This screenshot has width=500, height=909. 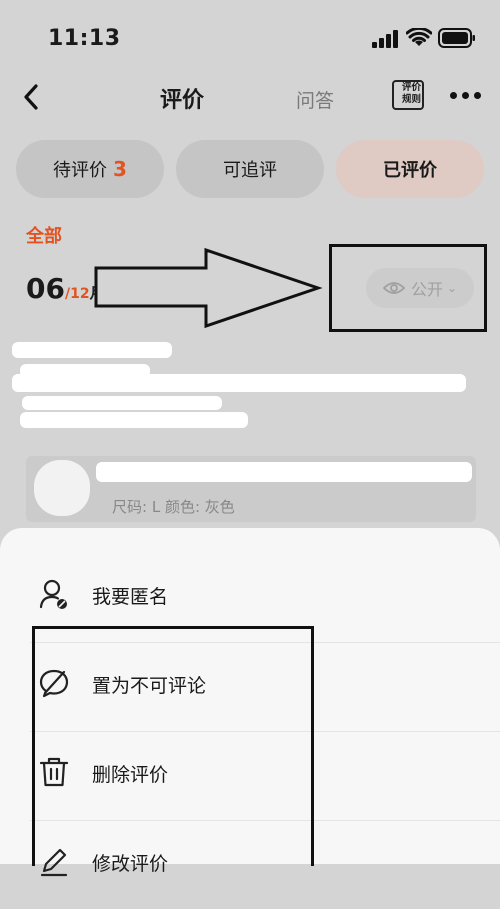 What do you see at coordinates (173, 507) in the screenshot?
I see `product-spec: 尺码: L 颜色: 灰色` at bounding box center [173, 507].